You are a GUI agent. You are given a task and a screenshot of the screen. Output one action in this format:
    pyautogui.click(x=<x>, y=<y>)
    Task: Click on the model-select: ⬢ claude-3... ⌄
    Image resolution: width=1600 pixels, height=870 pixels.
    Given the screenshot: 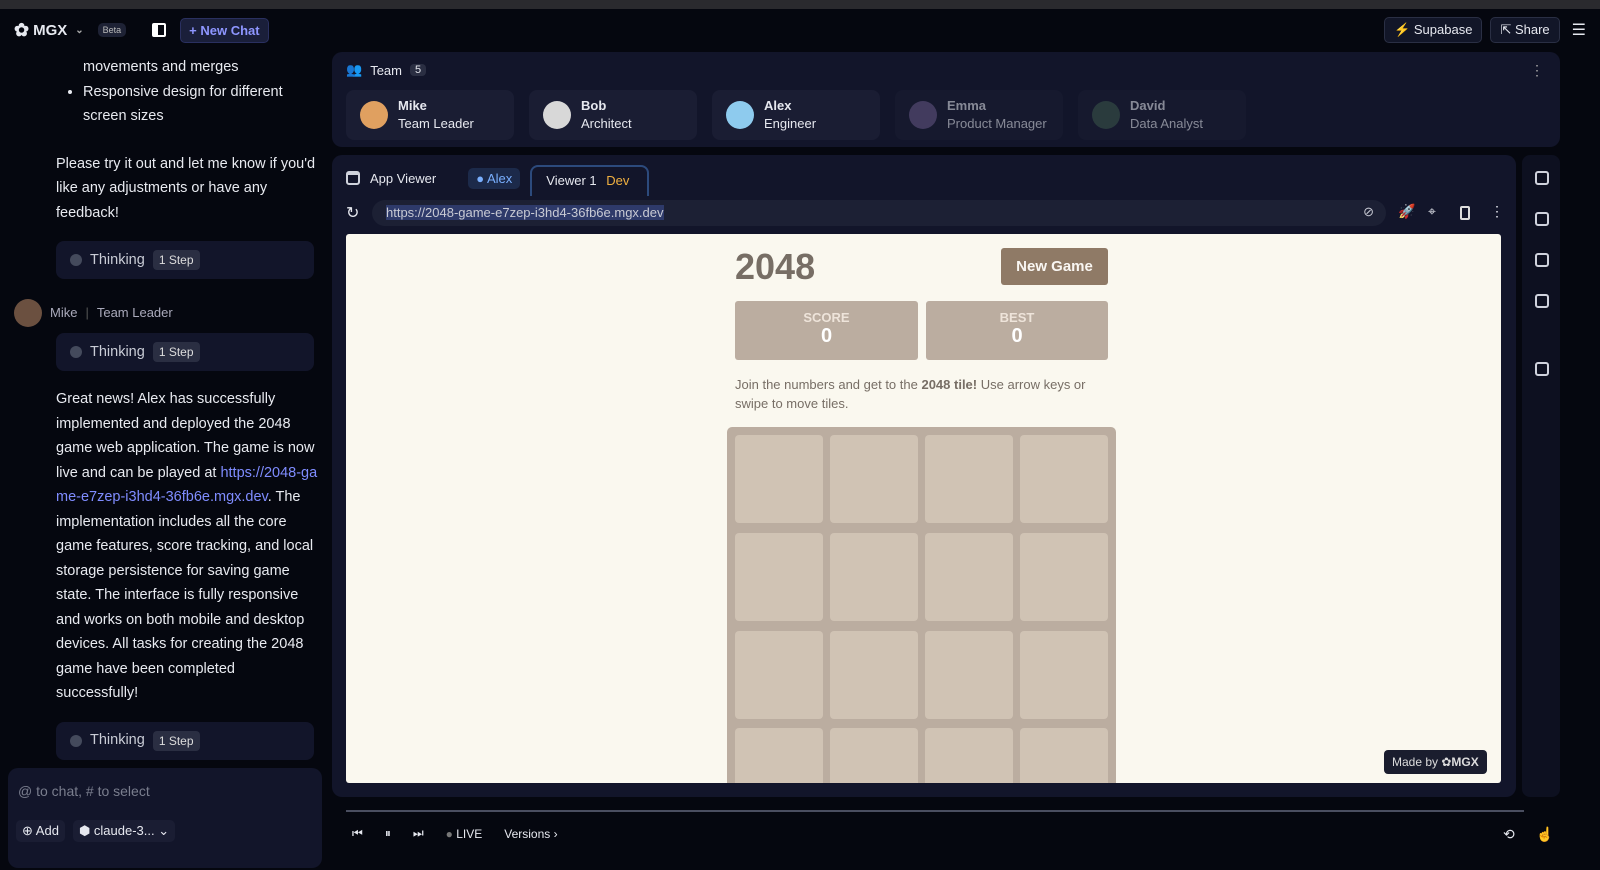 What is the action you would take?
    pyautogui.click(x=124, y=831)
    